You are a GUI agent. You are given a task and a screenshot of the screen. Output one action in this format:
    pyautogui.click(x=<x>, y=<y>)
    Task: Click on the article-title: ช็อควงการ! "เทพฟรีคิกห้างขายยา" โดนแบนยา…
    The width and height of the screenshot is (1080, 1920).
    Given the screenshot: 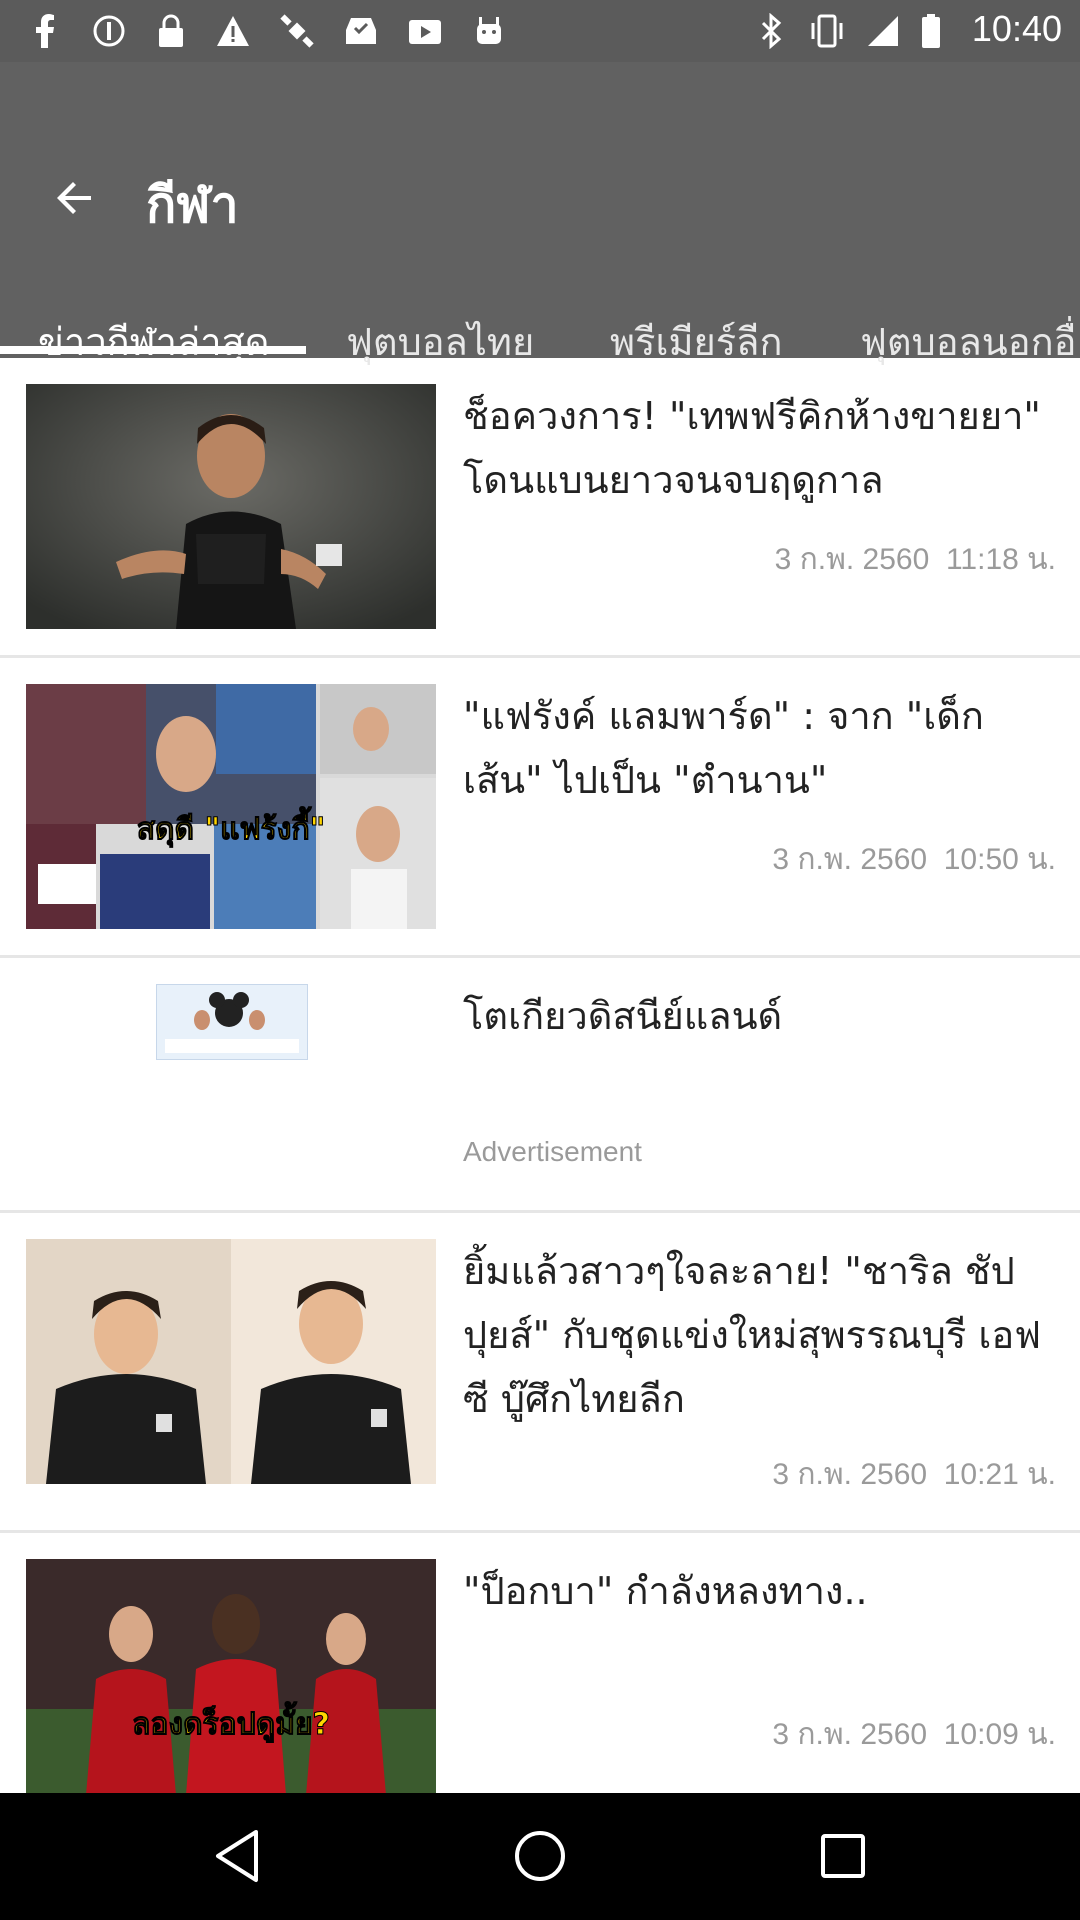 What is the action you would take?
    pyautogui.click(x=752, y=448)
    